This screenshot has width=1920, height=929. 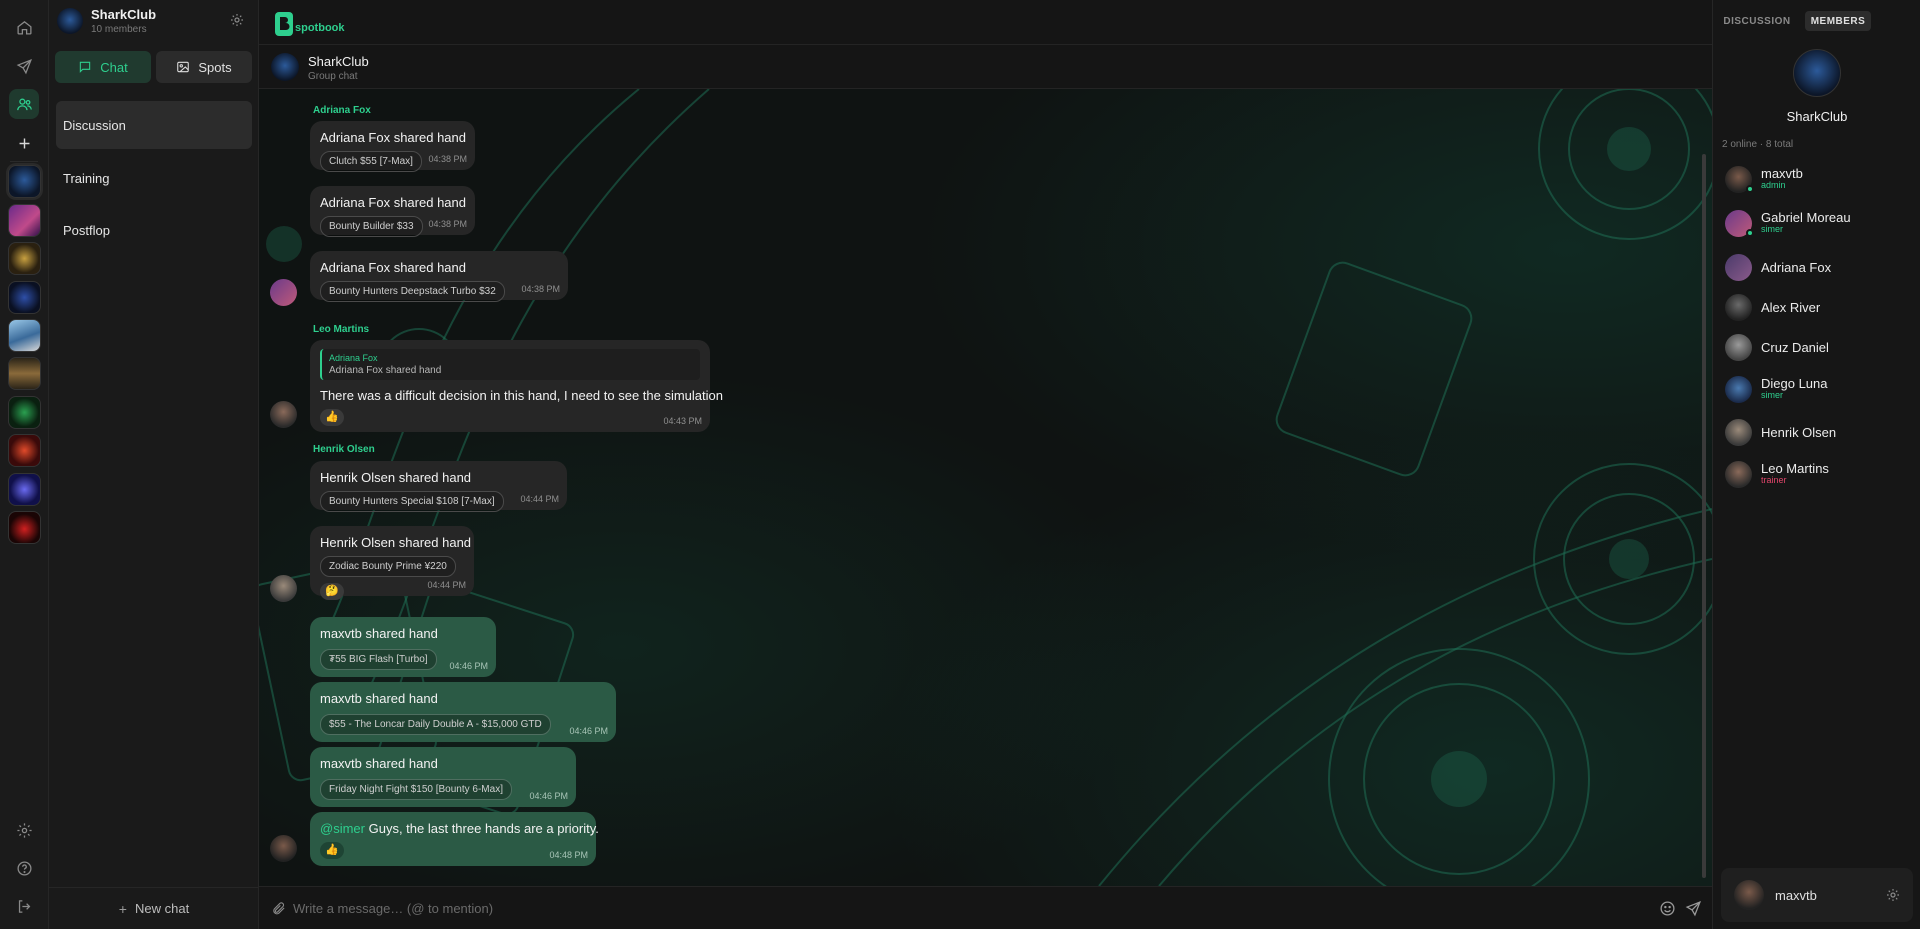 I want to click on help-icon, so click(x=24, y=868).